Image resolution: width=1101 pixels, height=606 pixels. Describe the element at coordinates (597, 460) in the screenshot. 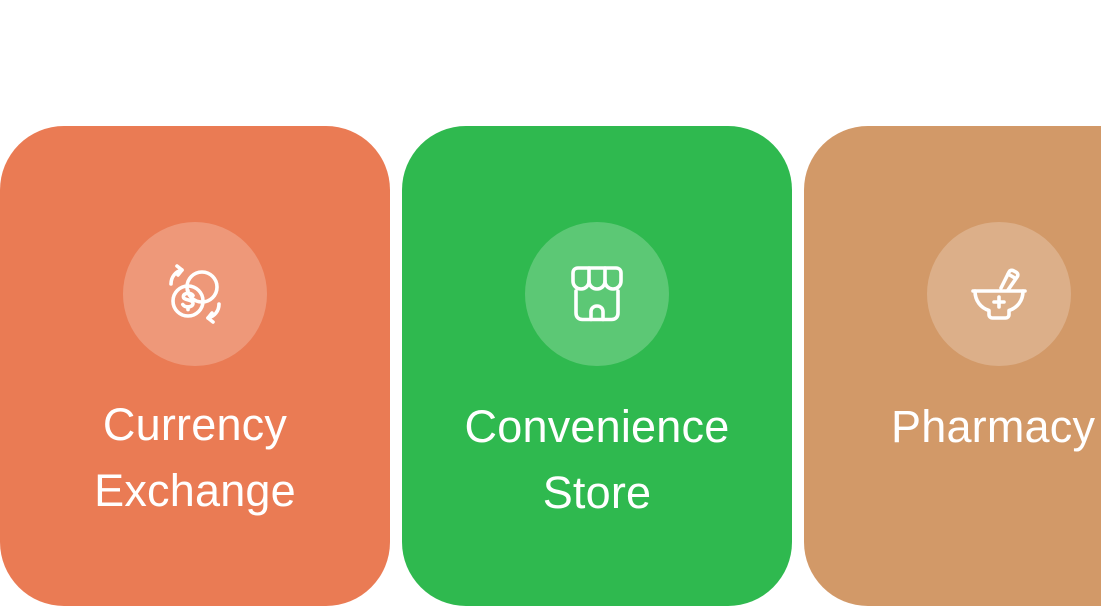

I see `convenience-store-label: Convenience Store` at that location.